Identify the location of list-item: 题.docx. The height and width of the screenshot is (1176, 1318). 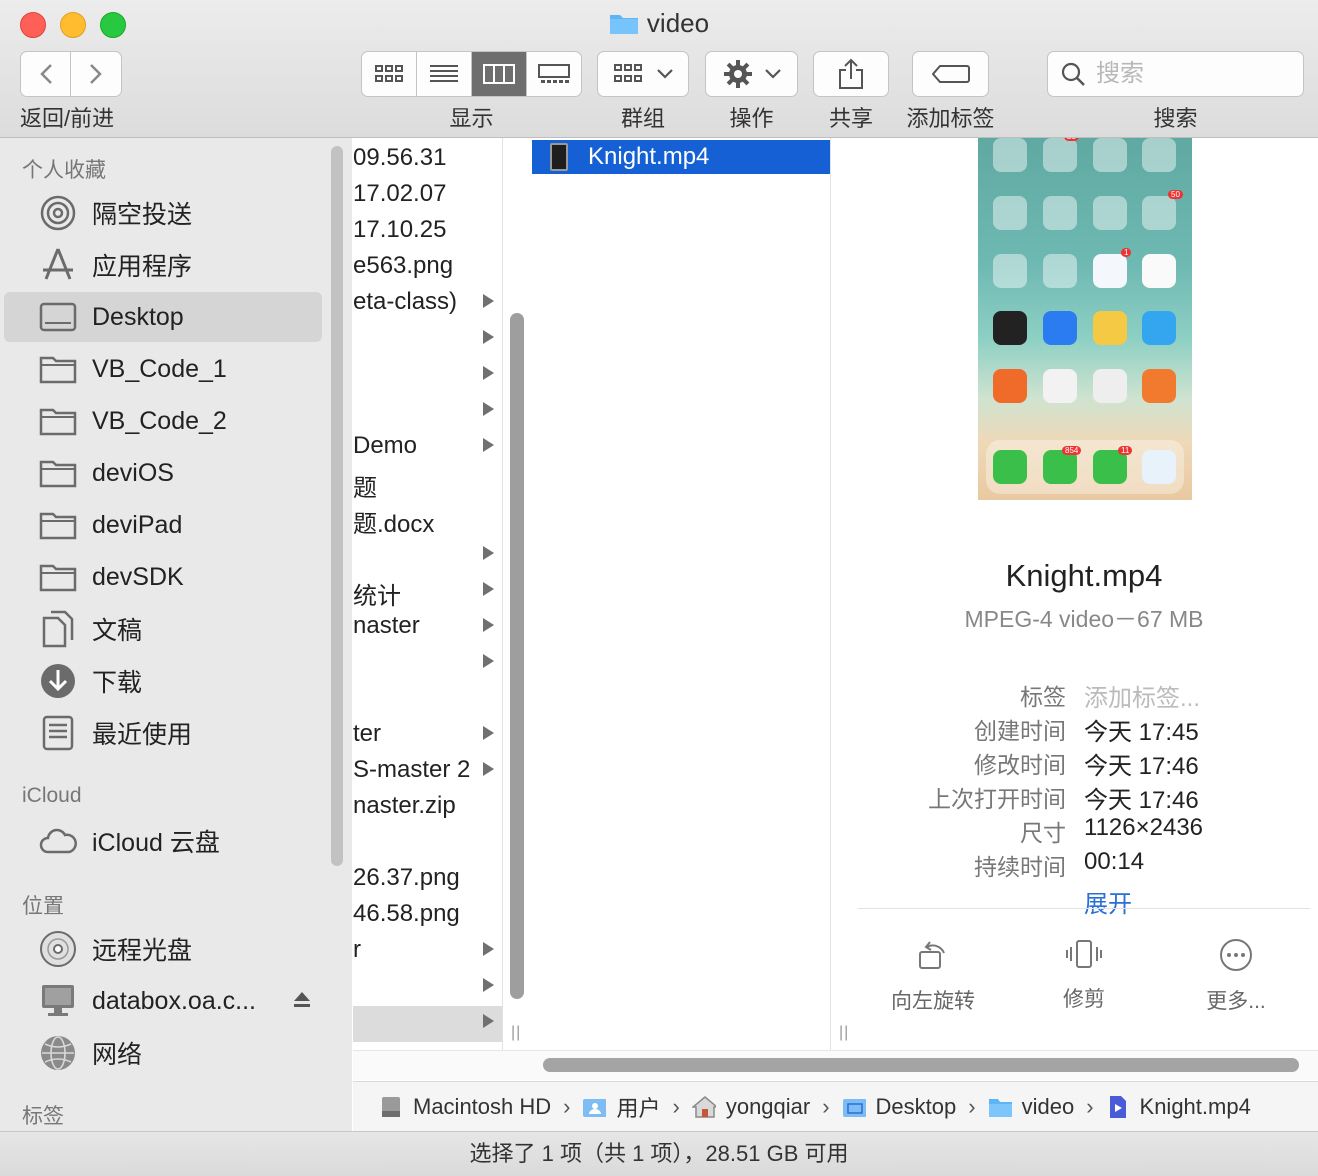
(427, 520).